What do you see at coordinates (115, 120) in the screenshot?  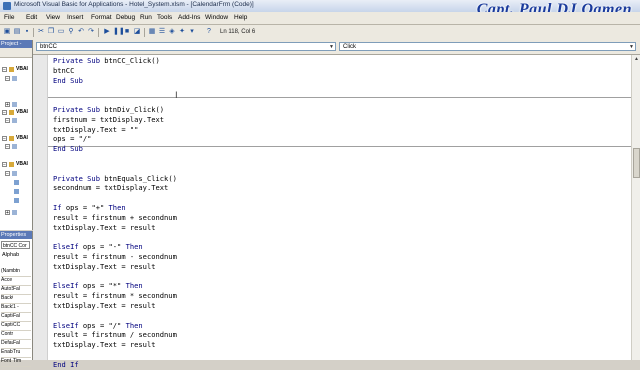 I see `code-line: firstnum = txtDisplay.Text` at bounding box center [115, 120].